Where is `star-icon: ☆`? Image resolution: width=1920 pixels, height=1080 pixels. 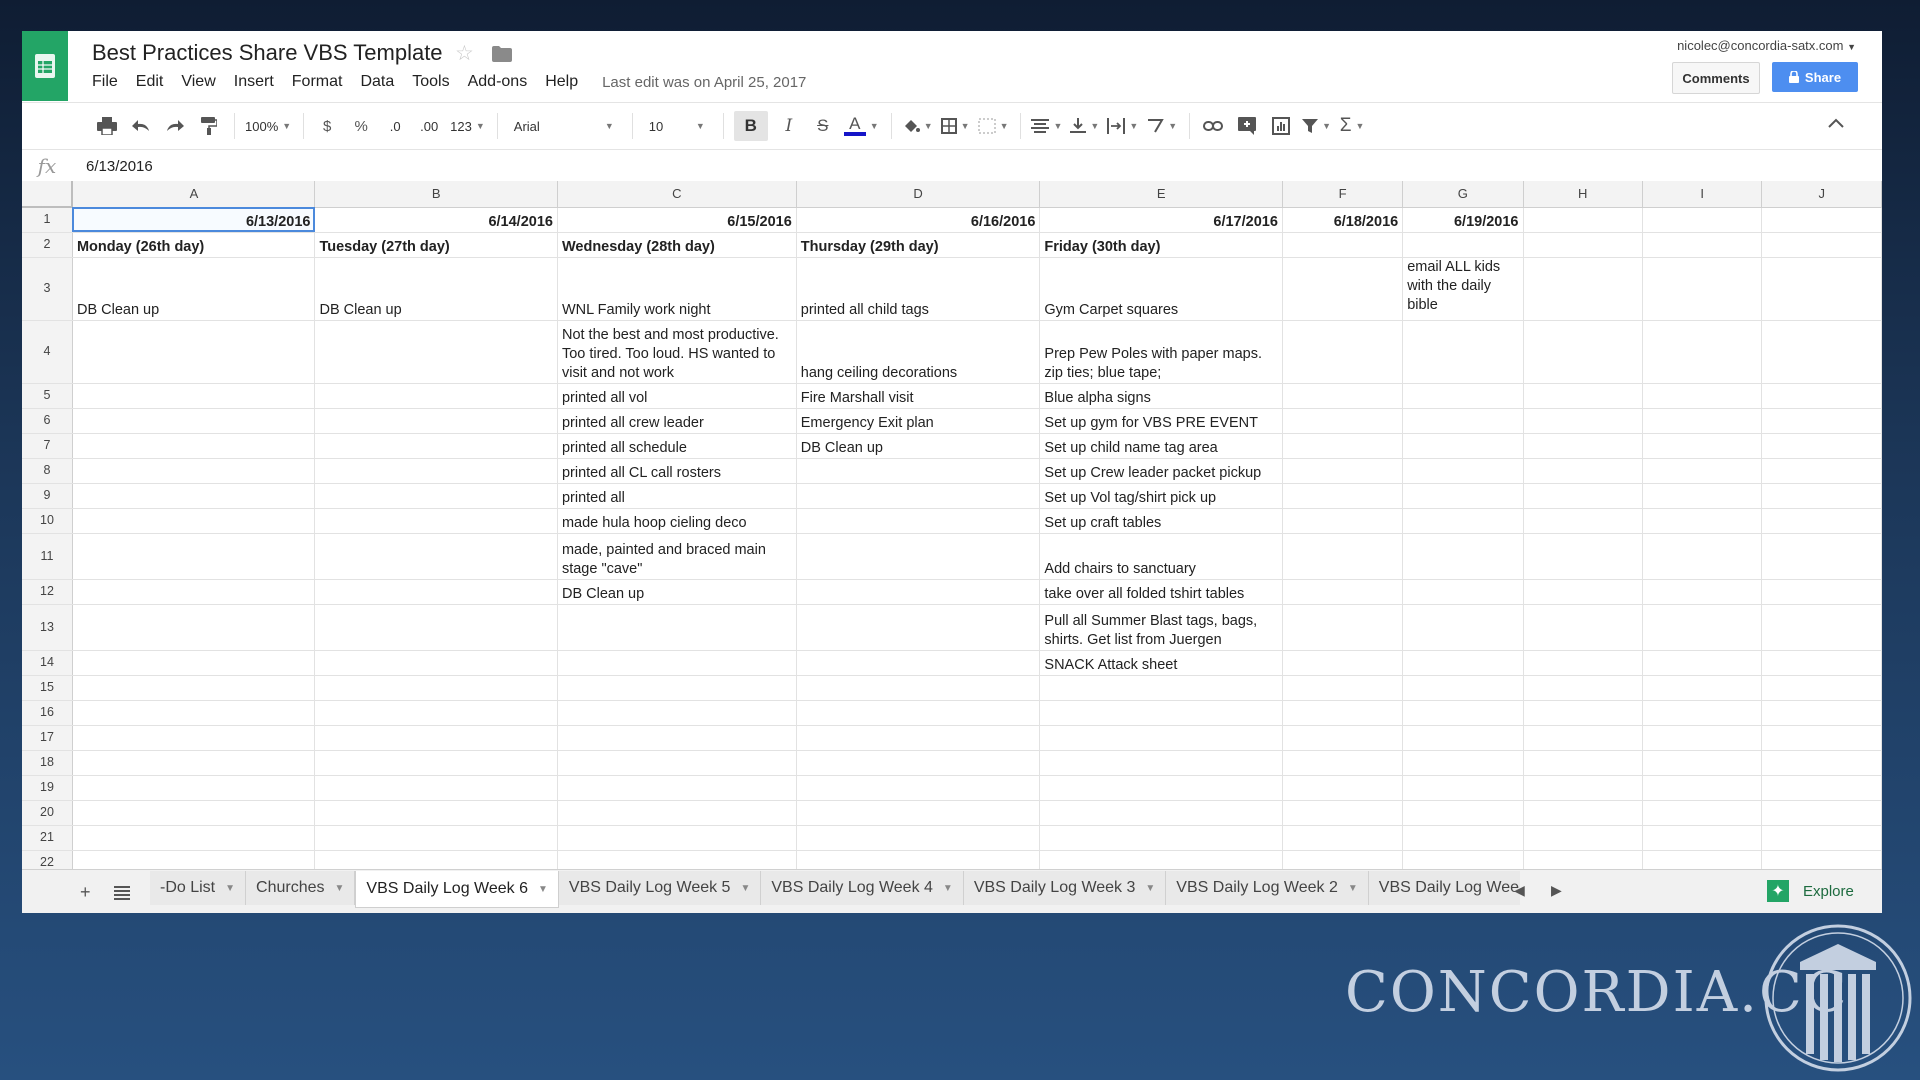 star-icon: ☆ is located at coordinates (464, 53).